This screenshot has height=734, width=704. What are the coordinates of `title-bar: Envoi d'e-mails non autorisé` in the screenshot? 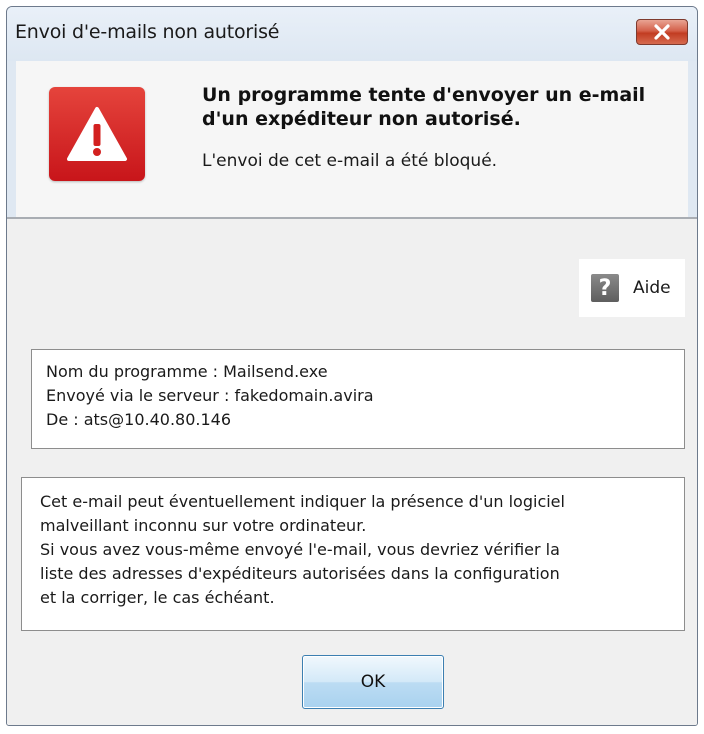 It's located at (352, 34).